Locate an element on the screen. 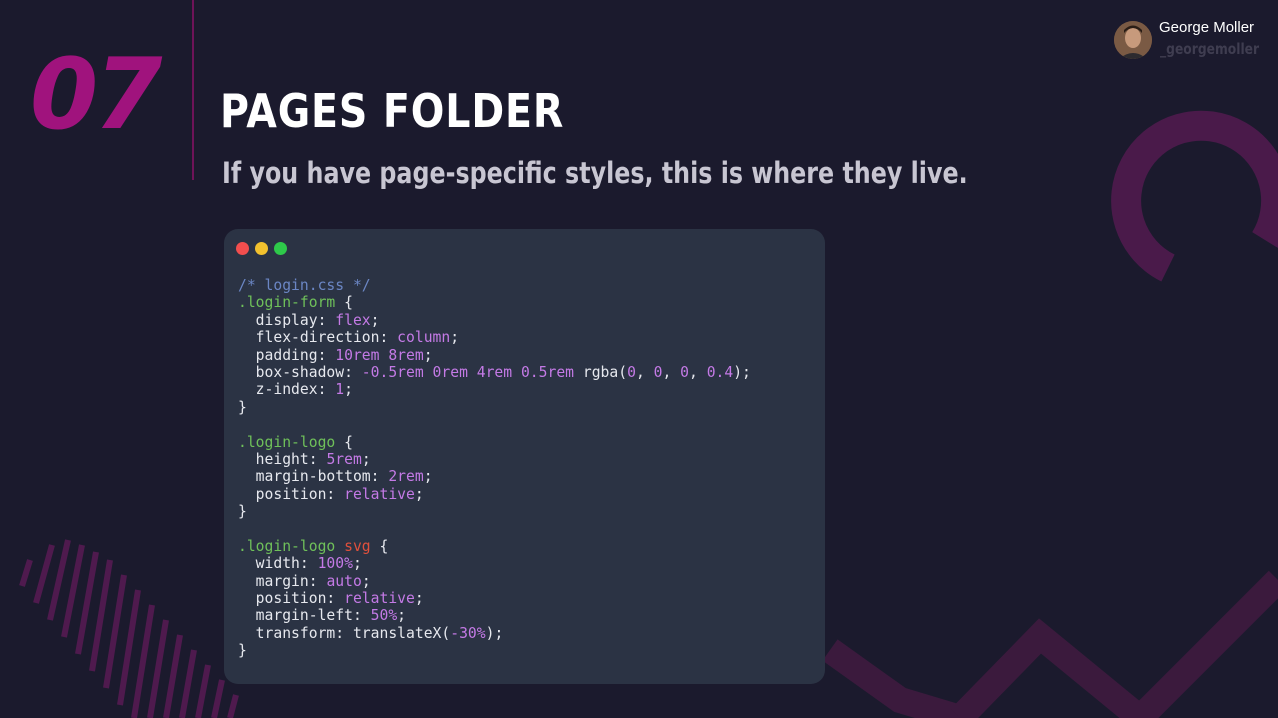 The image size is (1278, 718). code-token-plain: z-index: is located at coordinates (287, 390).